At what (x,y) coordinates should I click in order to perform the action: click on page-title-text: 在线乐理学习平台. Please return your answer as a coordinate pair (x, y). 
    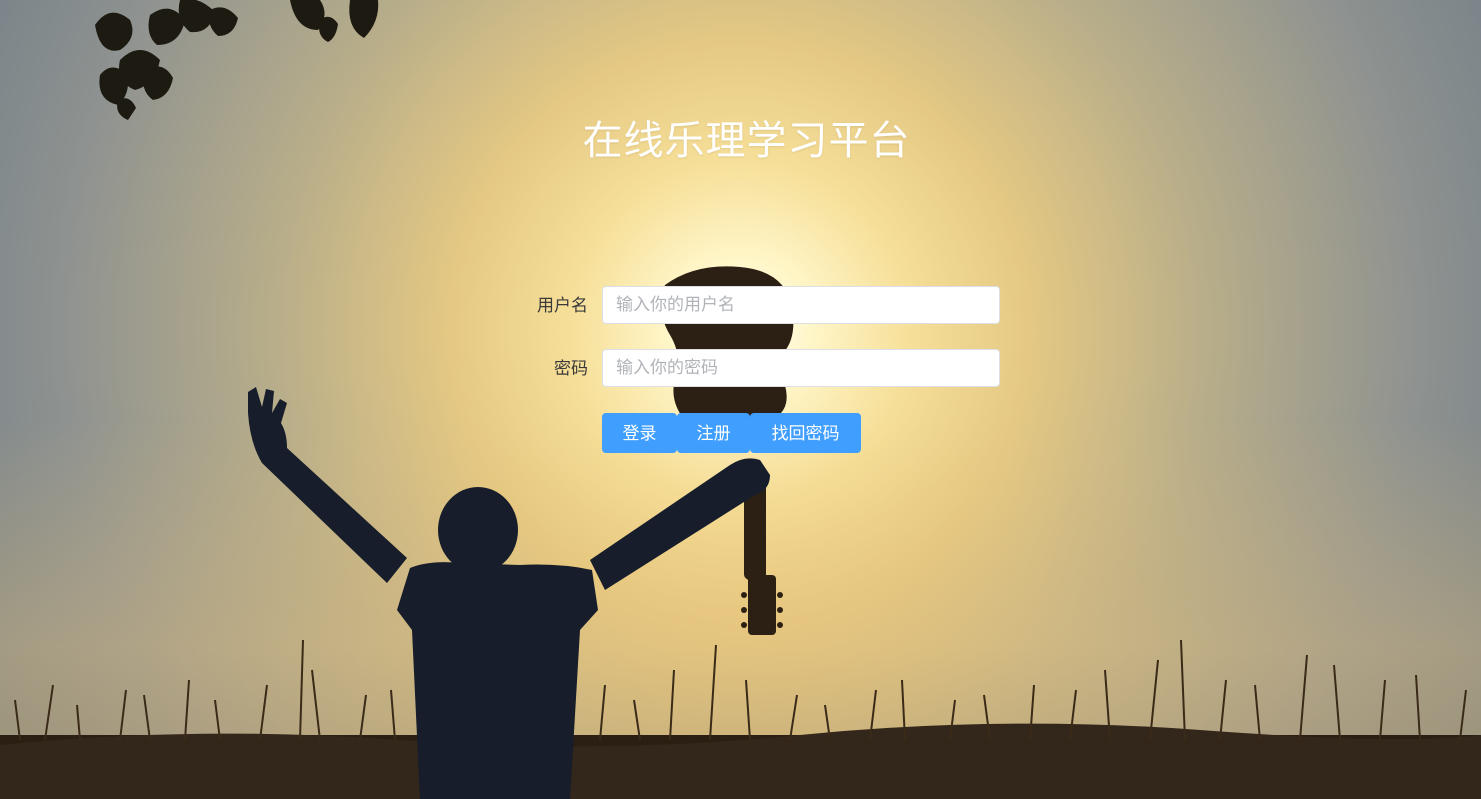
    Looking at the image, I should click on (746, 141).